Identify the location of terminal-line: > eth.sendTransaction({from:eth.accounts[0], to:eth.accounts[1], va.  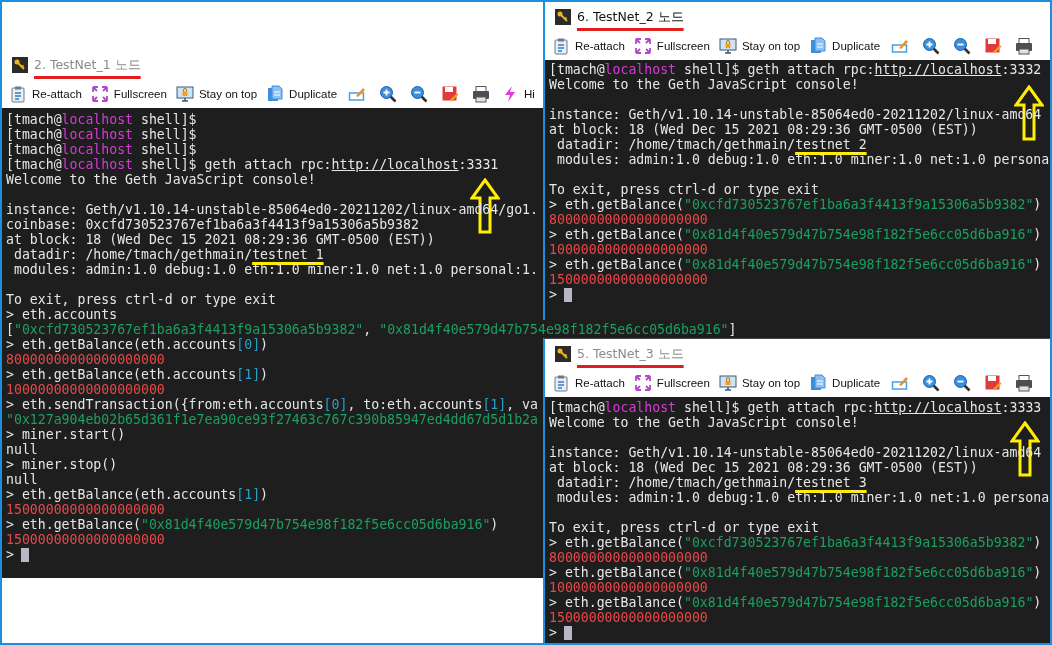
(272, 404).